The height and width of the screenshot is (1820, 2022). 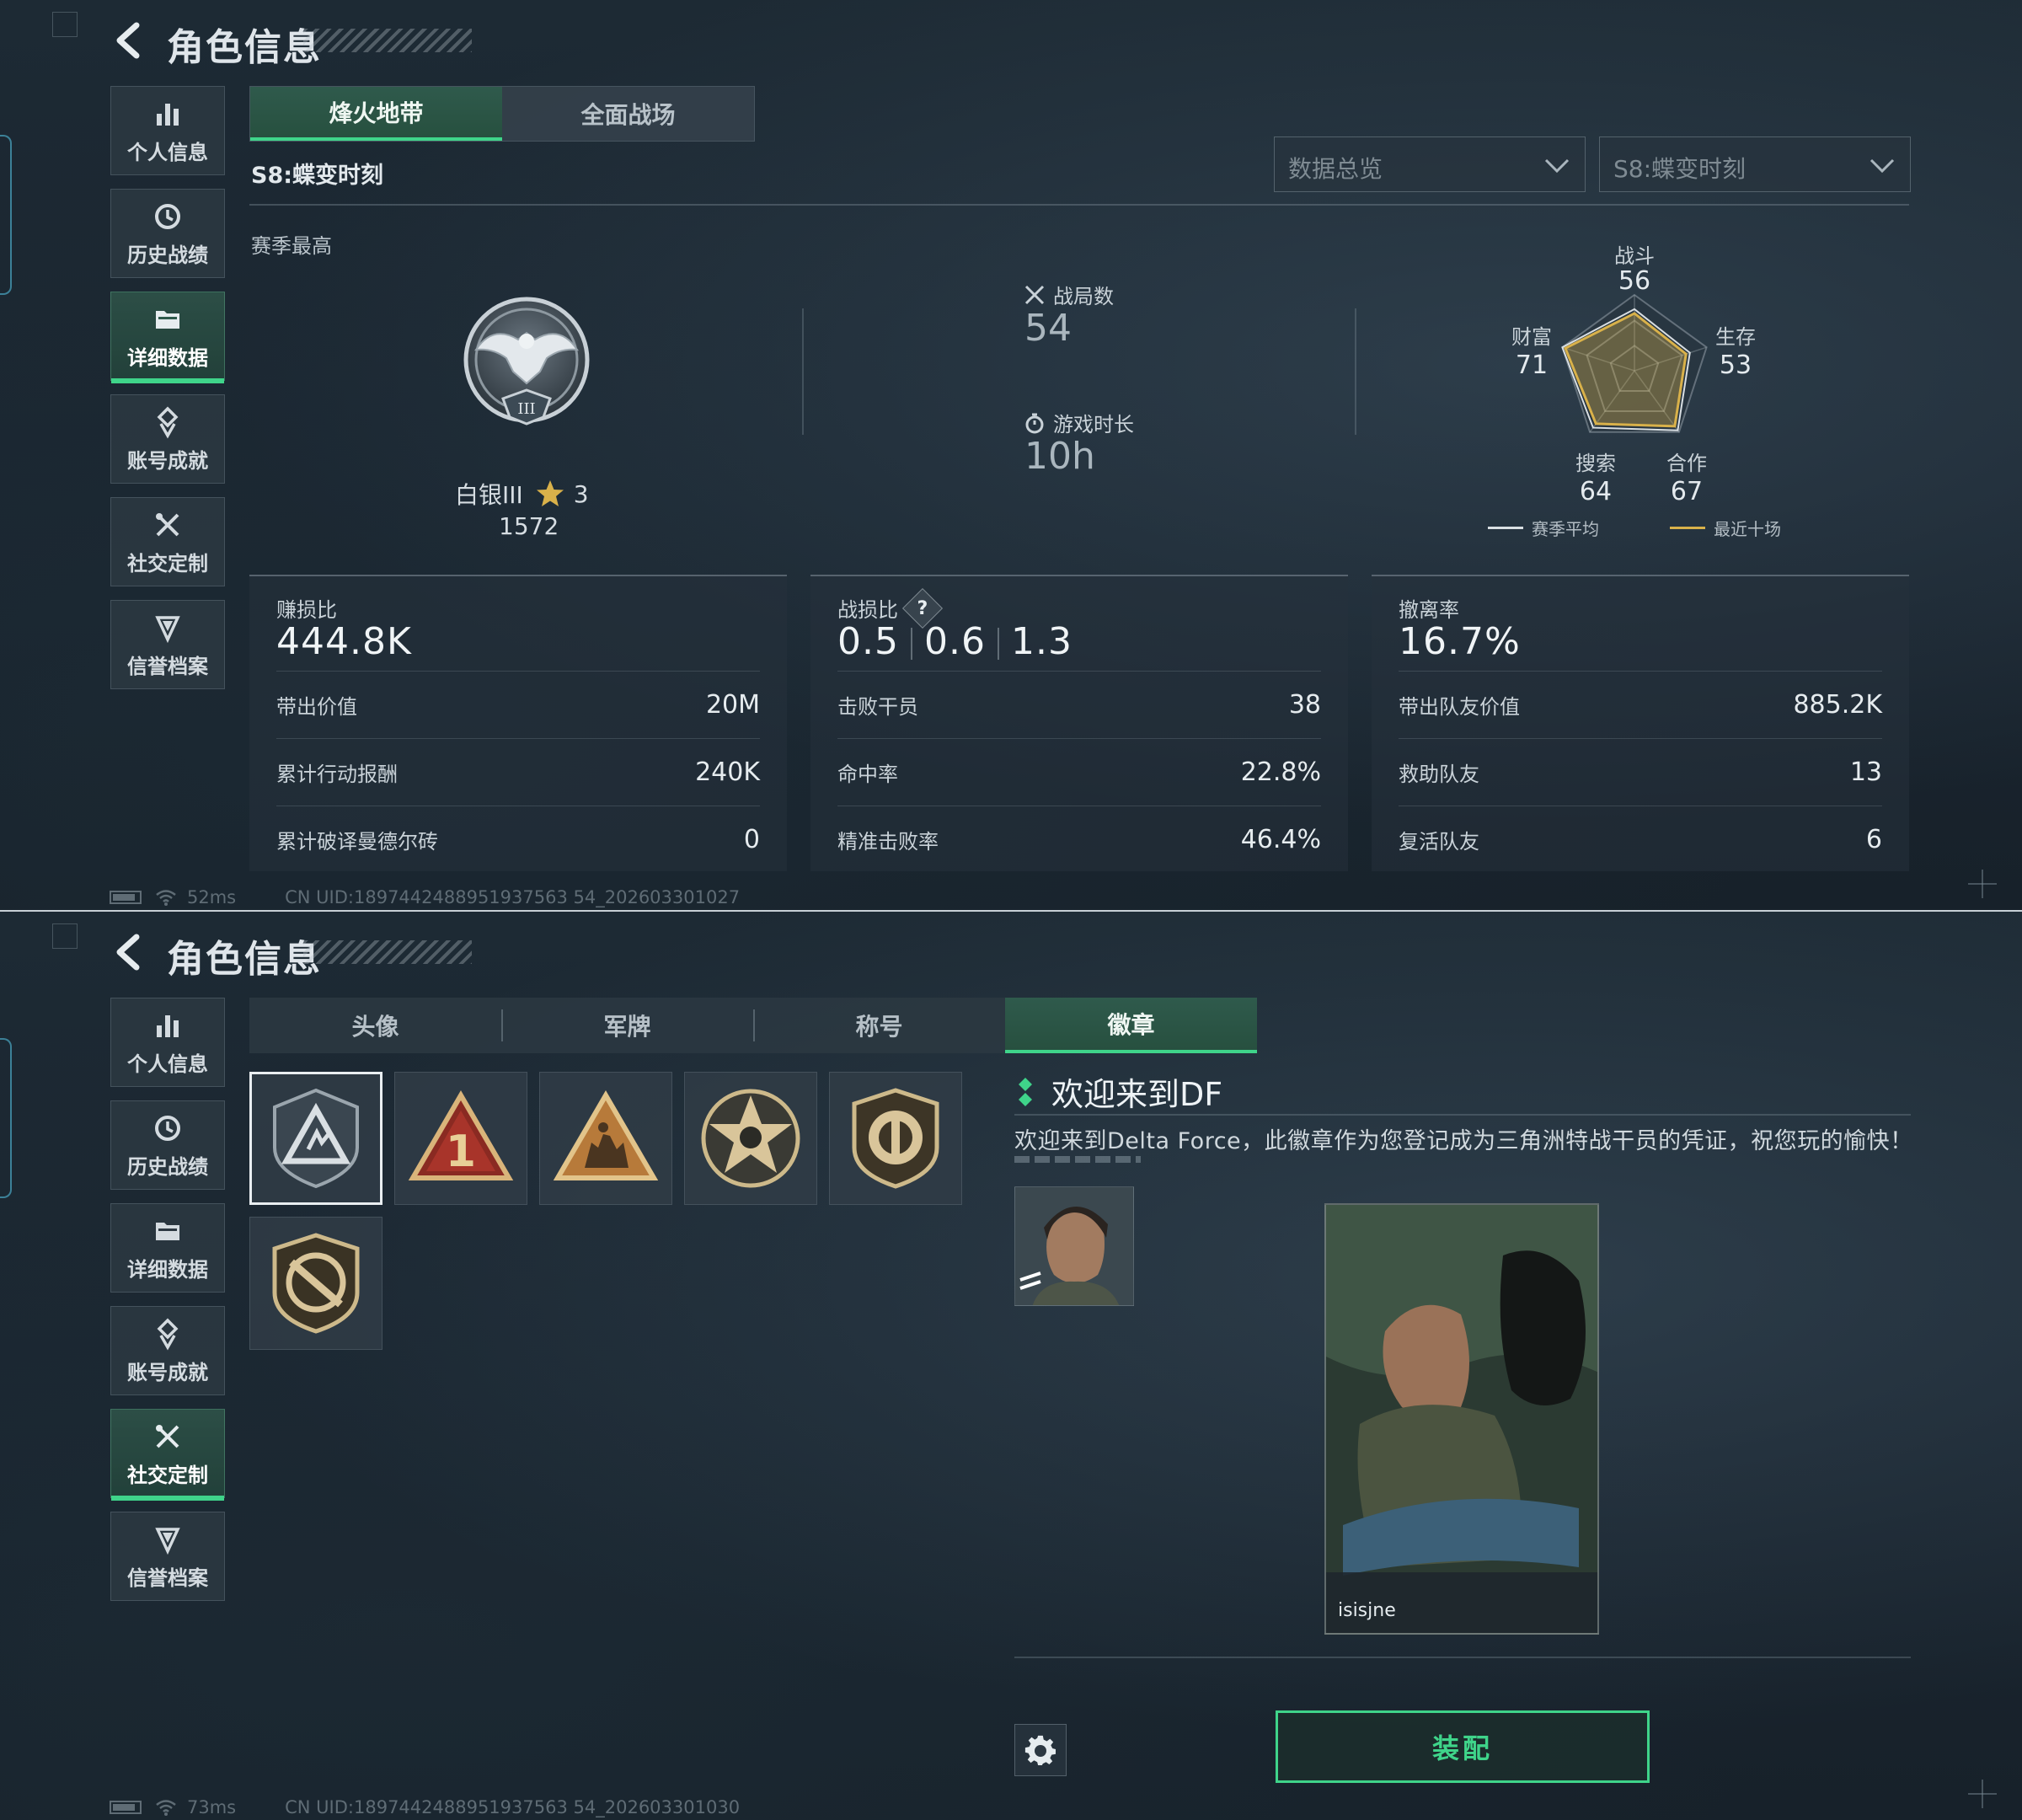 What do you see at coordinates (879, 1025) in the screenshot?
I see `tab-title: 称号` at bounding box center [879, 1025].